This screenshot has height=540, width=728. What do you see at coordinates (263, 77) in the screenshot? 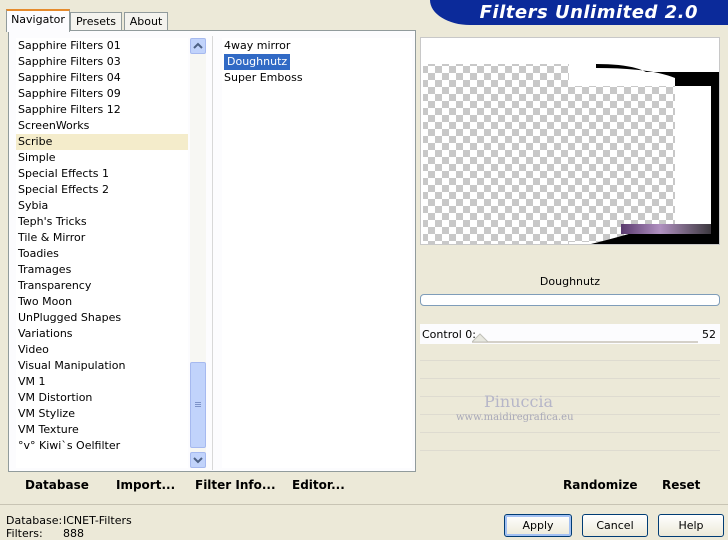
I see `filter-item-label: Super Emboss` at bounding box center [263, 77].